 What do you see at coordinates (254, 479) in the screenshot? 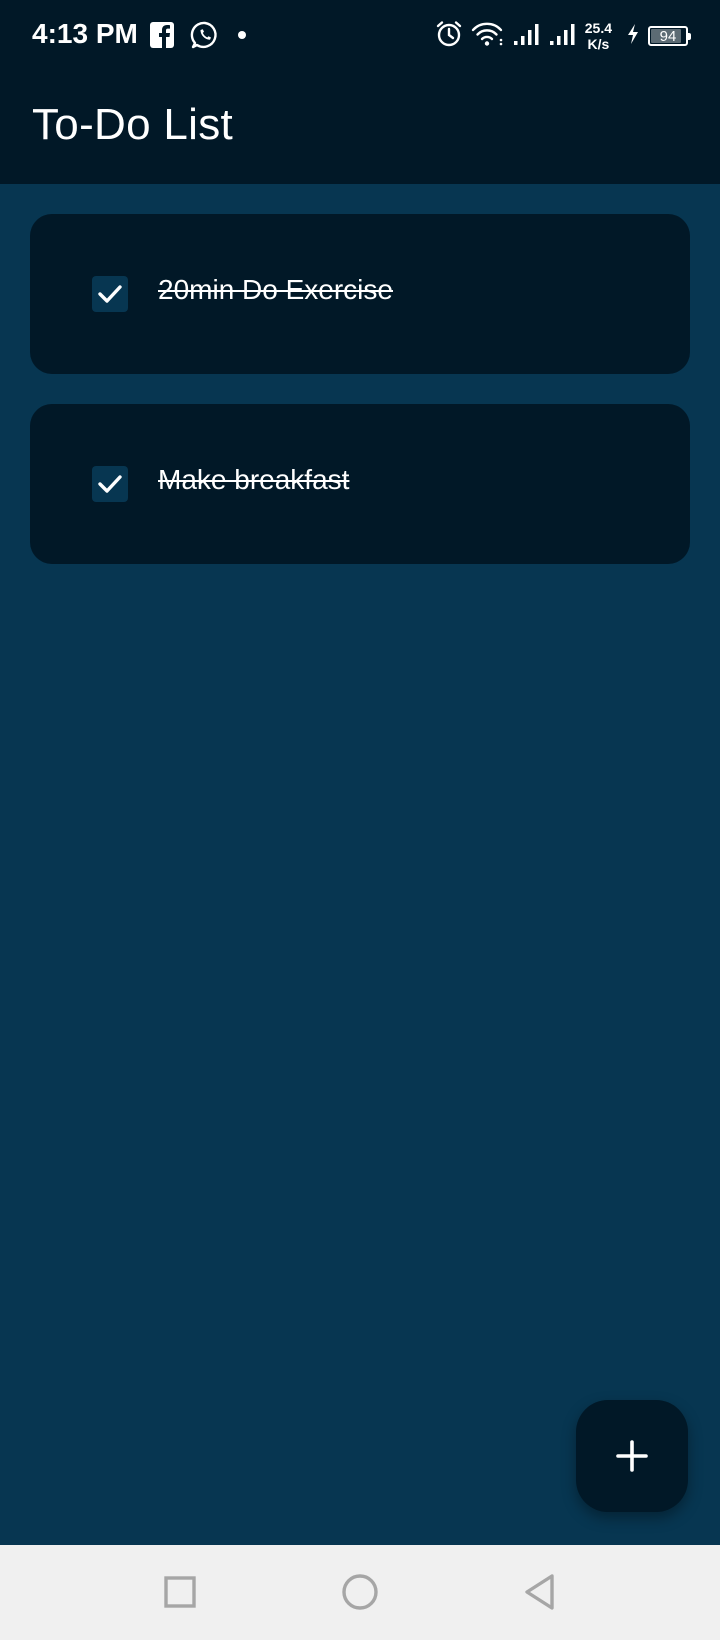
I see `task-text: Make breakfast` at bounding box center [254, 479].